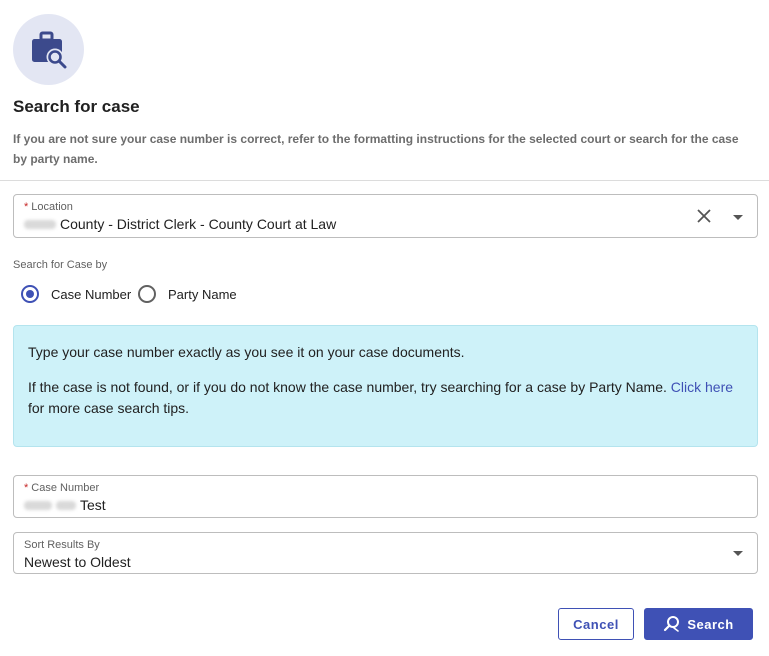  I want to click on radio-button, so click(147, 294).